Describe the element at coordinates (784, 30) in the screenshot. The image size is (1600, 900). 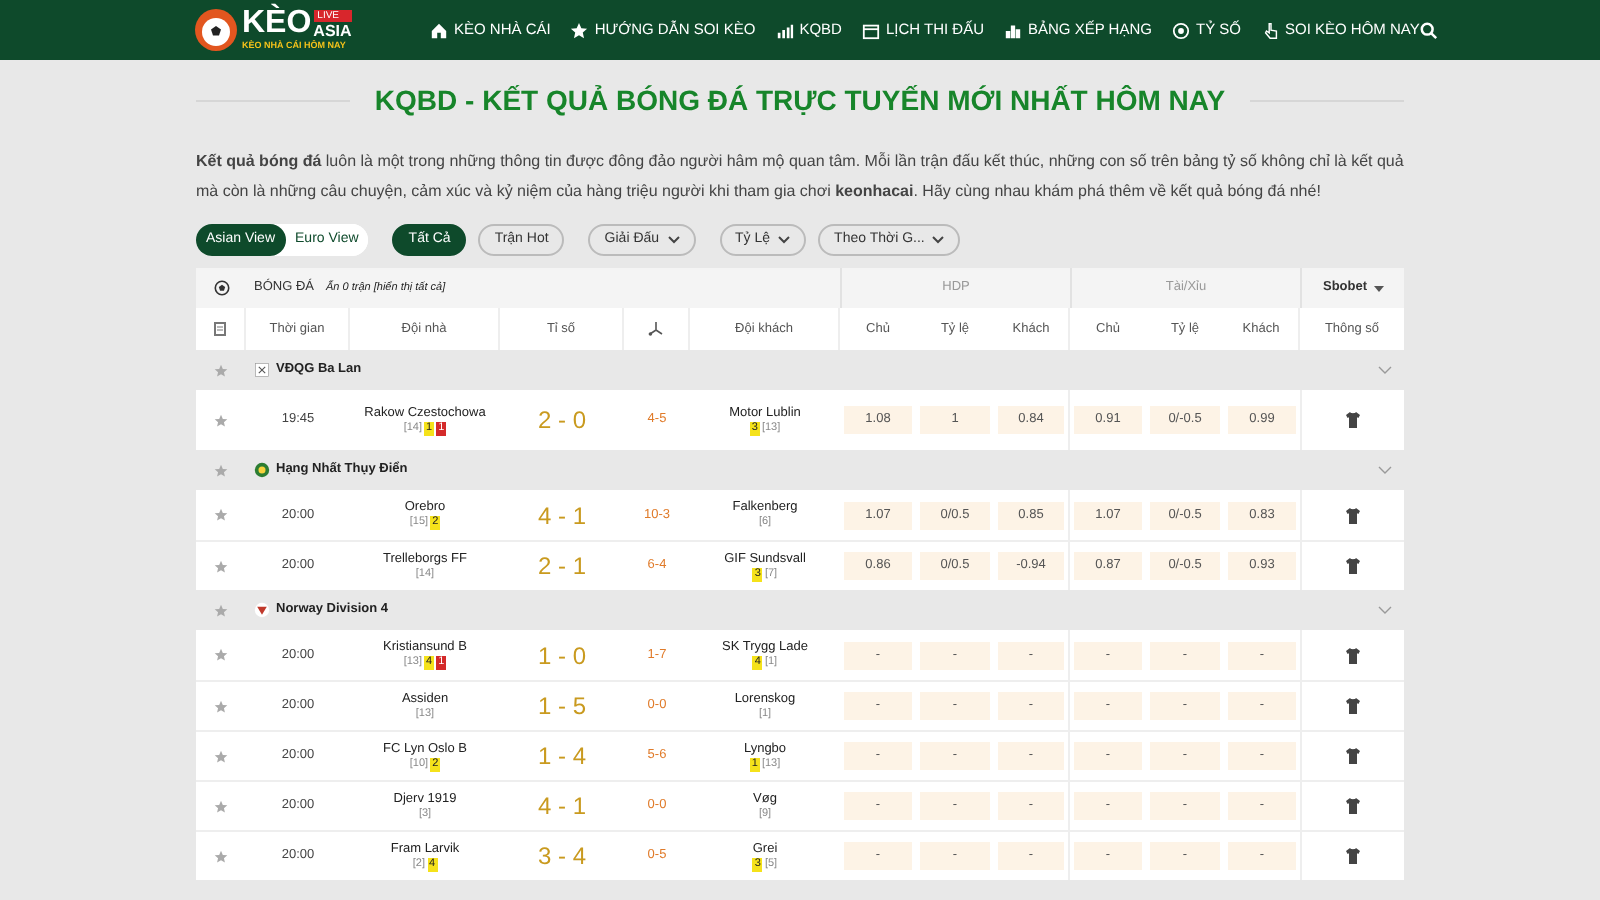
I see `chart-icon` at that location.